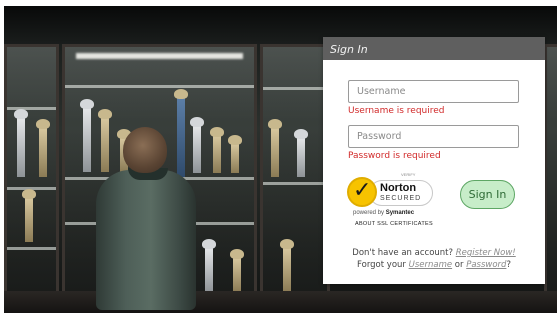 This screenshot has height=313, width=557. I want to click on powered-by-label: powered by, so click(369, 213).